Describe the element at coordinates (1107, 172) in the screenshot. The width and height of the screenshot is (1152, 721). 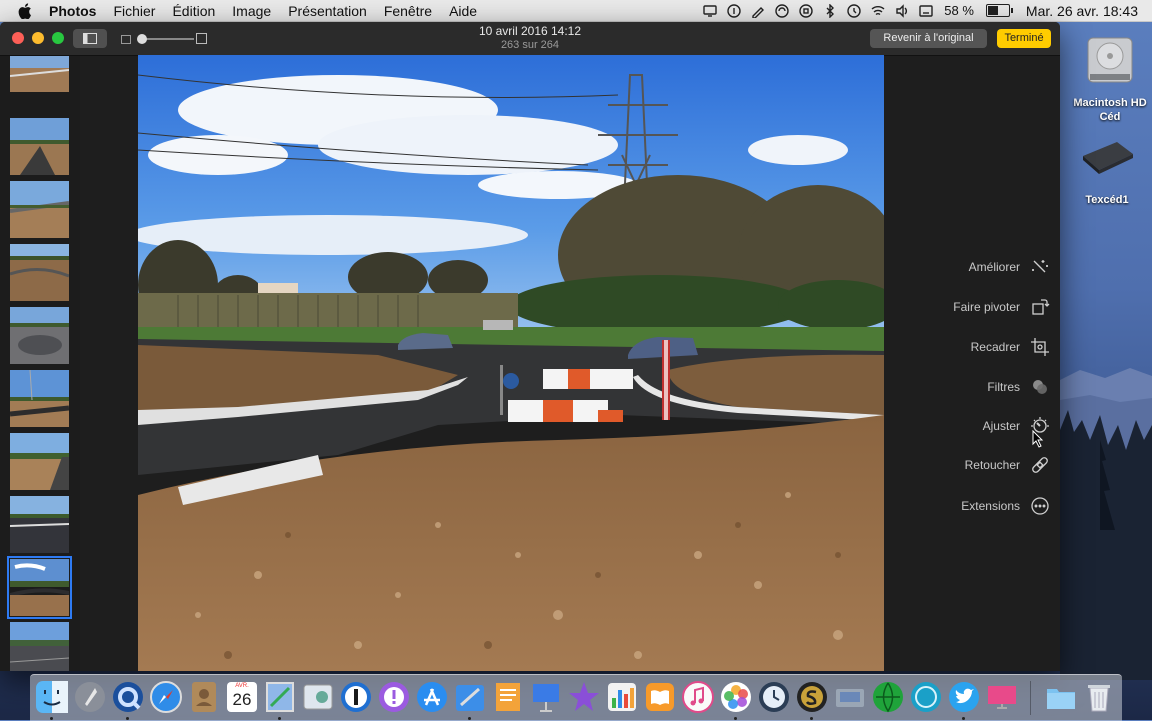
I see `desktop-item-texced1: Texcéd1` at that location.